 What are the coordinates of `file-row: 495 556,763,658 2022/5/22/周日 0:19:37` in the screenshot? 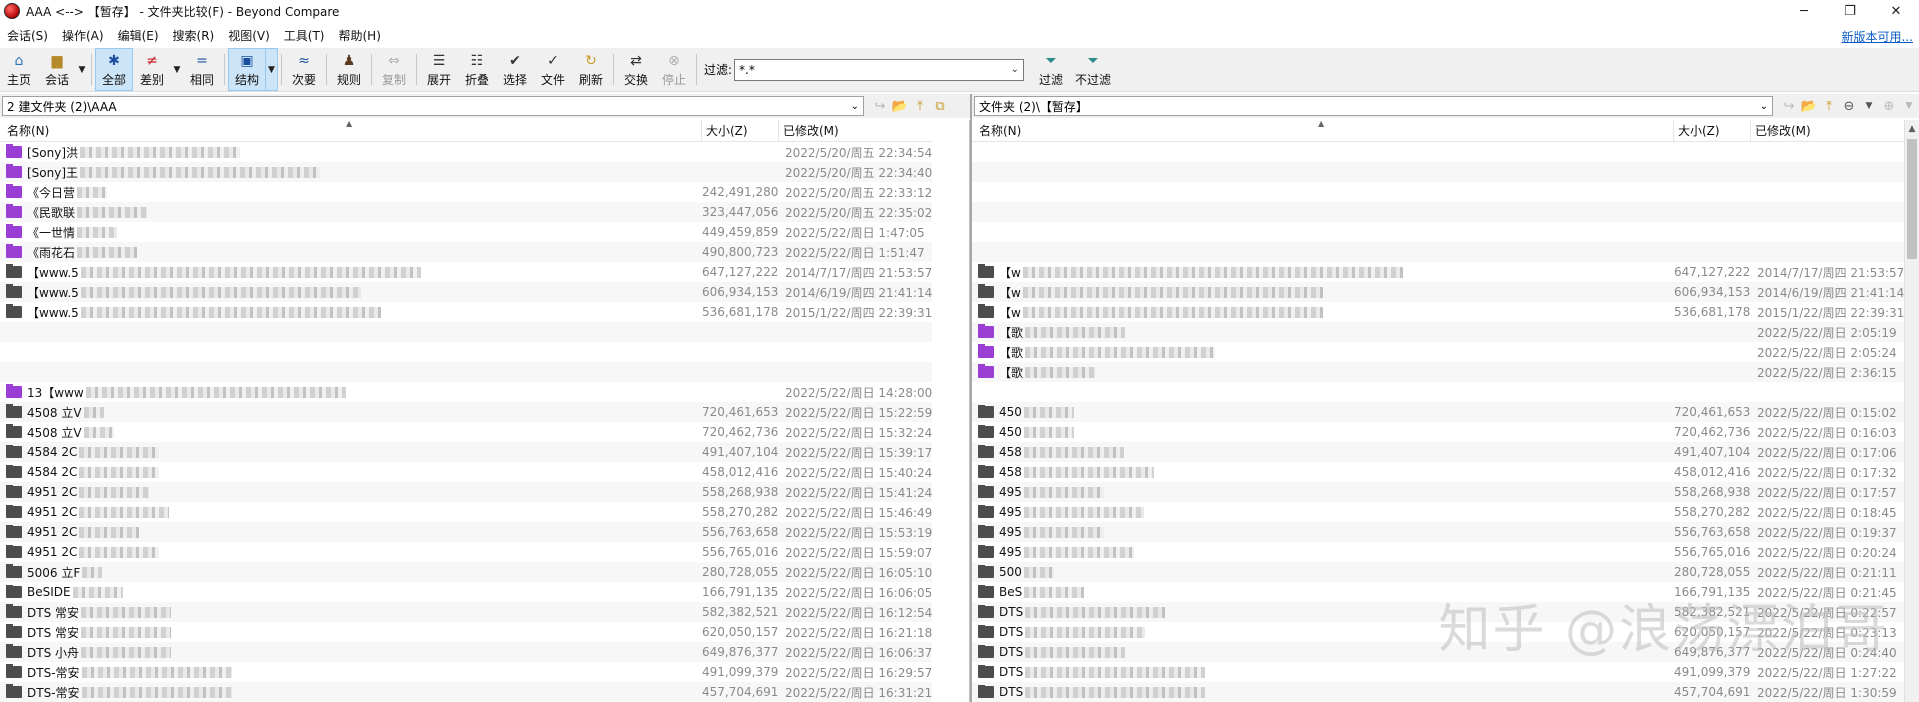 It's located at (1438, 532).